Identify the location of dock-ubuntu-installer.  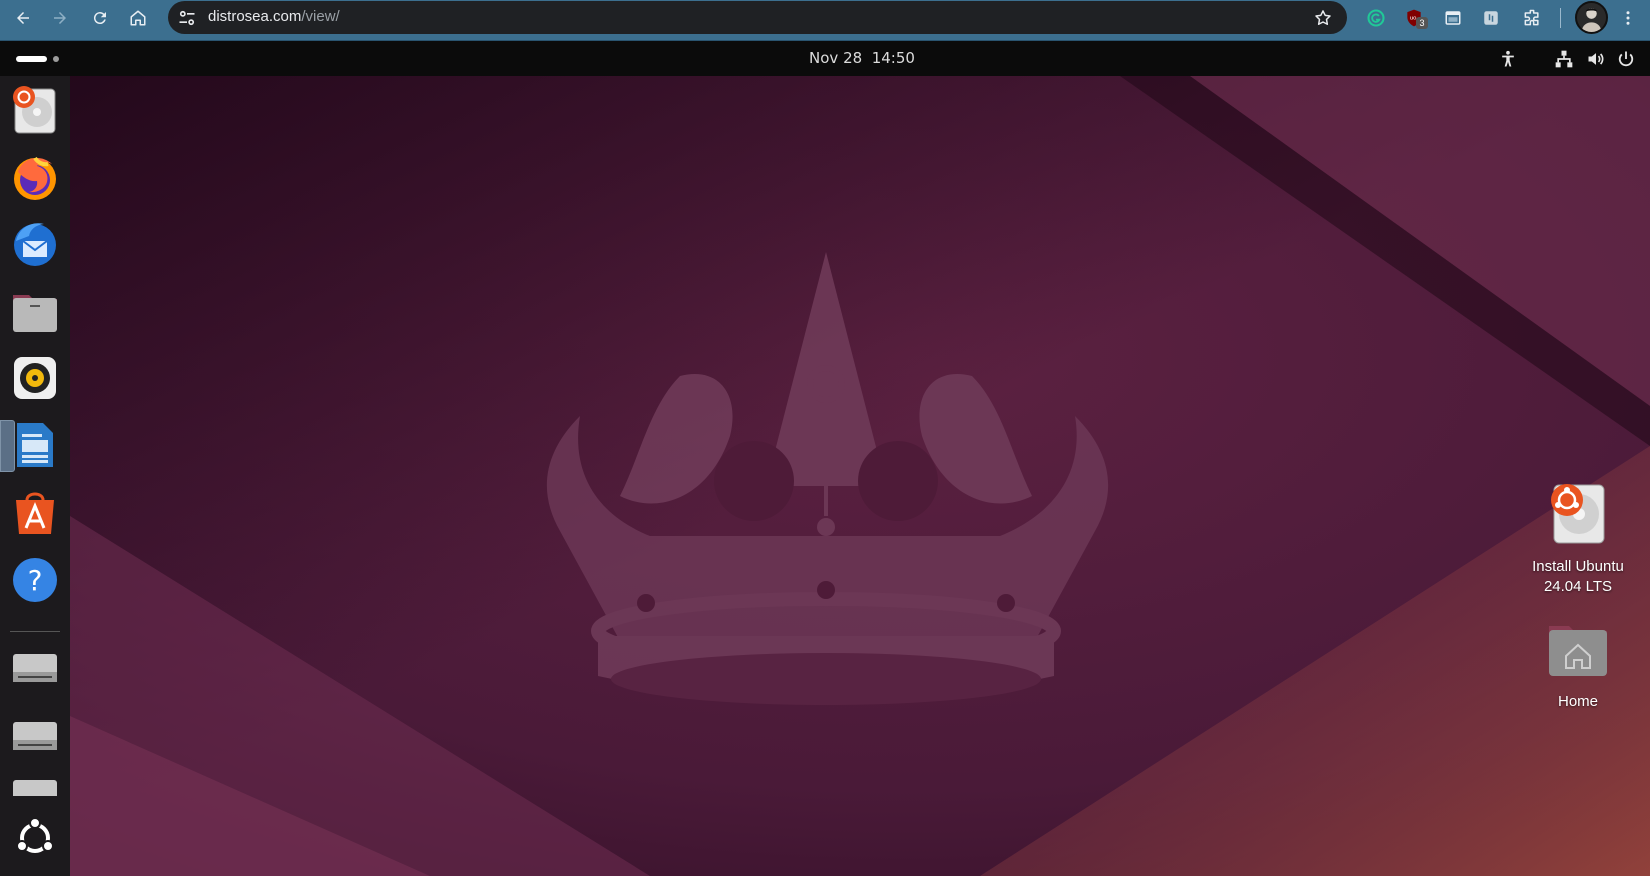
(35, 110).